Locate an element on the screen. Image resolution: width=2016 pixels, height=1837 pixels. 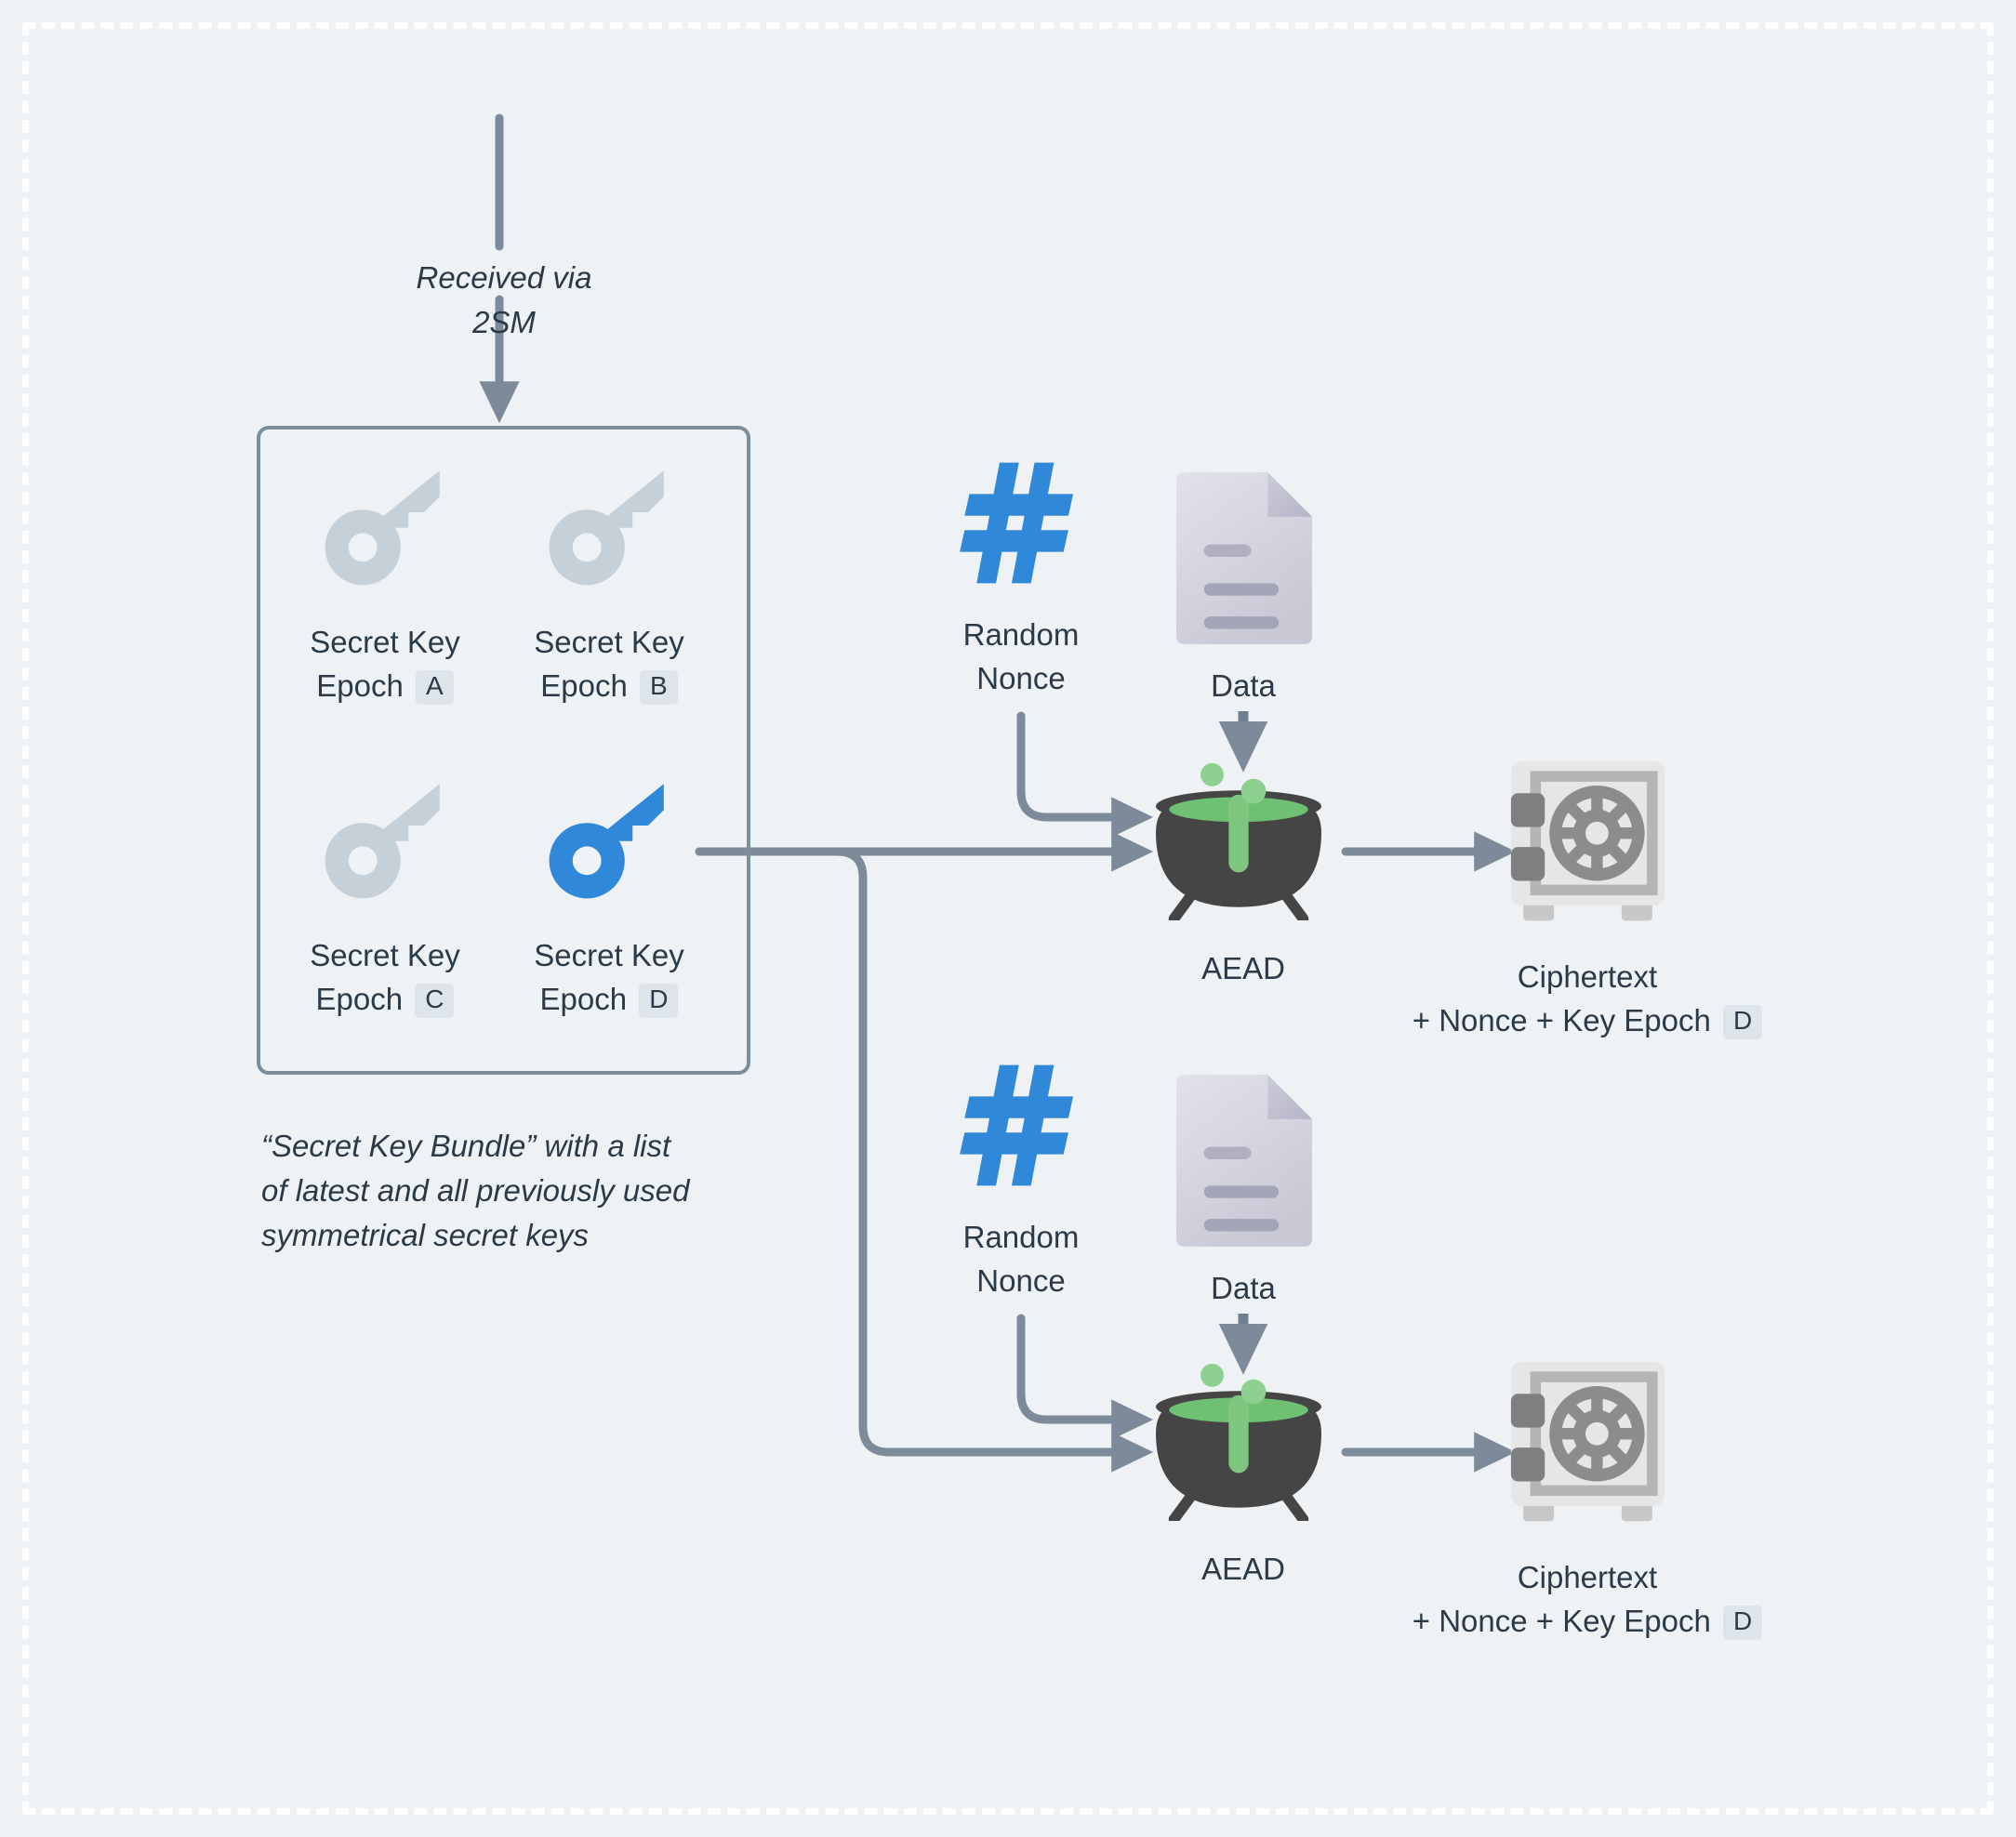
key-subtitle-d: Epoch is located at coordinates (583, 998).